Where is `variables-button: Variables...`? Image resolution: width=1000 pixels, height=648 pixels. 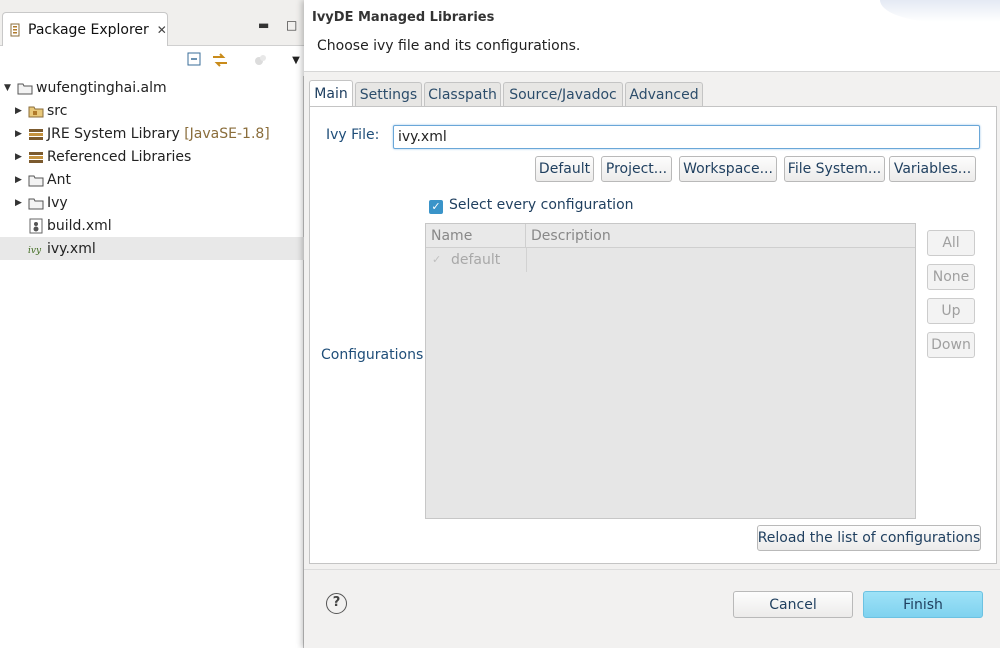
variables-button: Variables... is located at coordinates (932, 169).